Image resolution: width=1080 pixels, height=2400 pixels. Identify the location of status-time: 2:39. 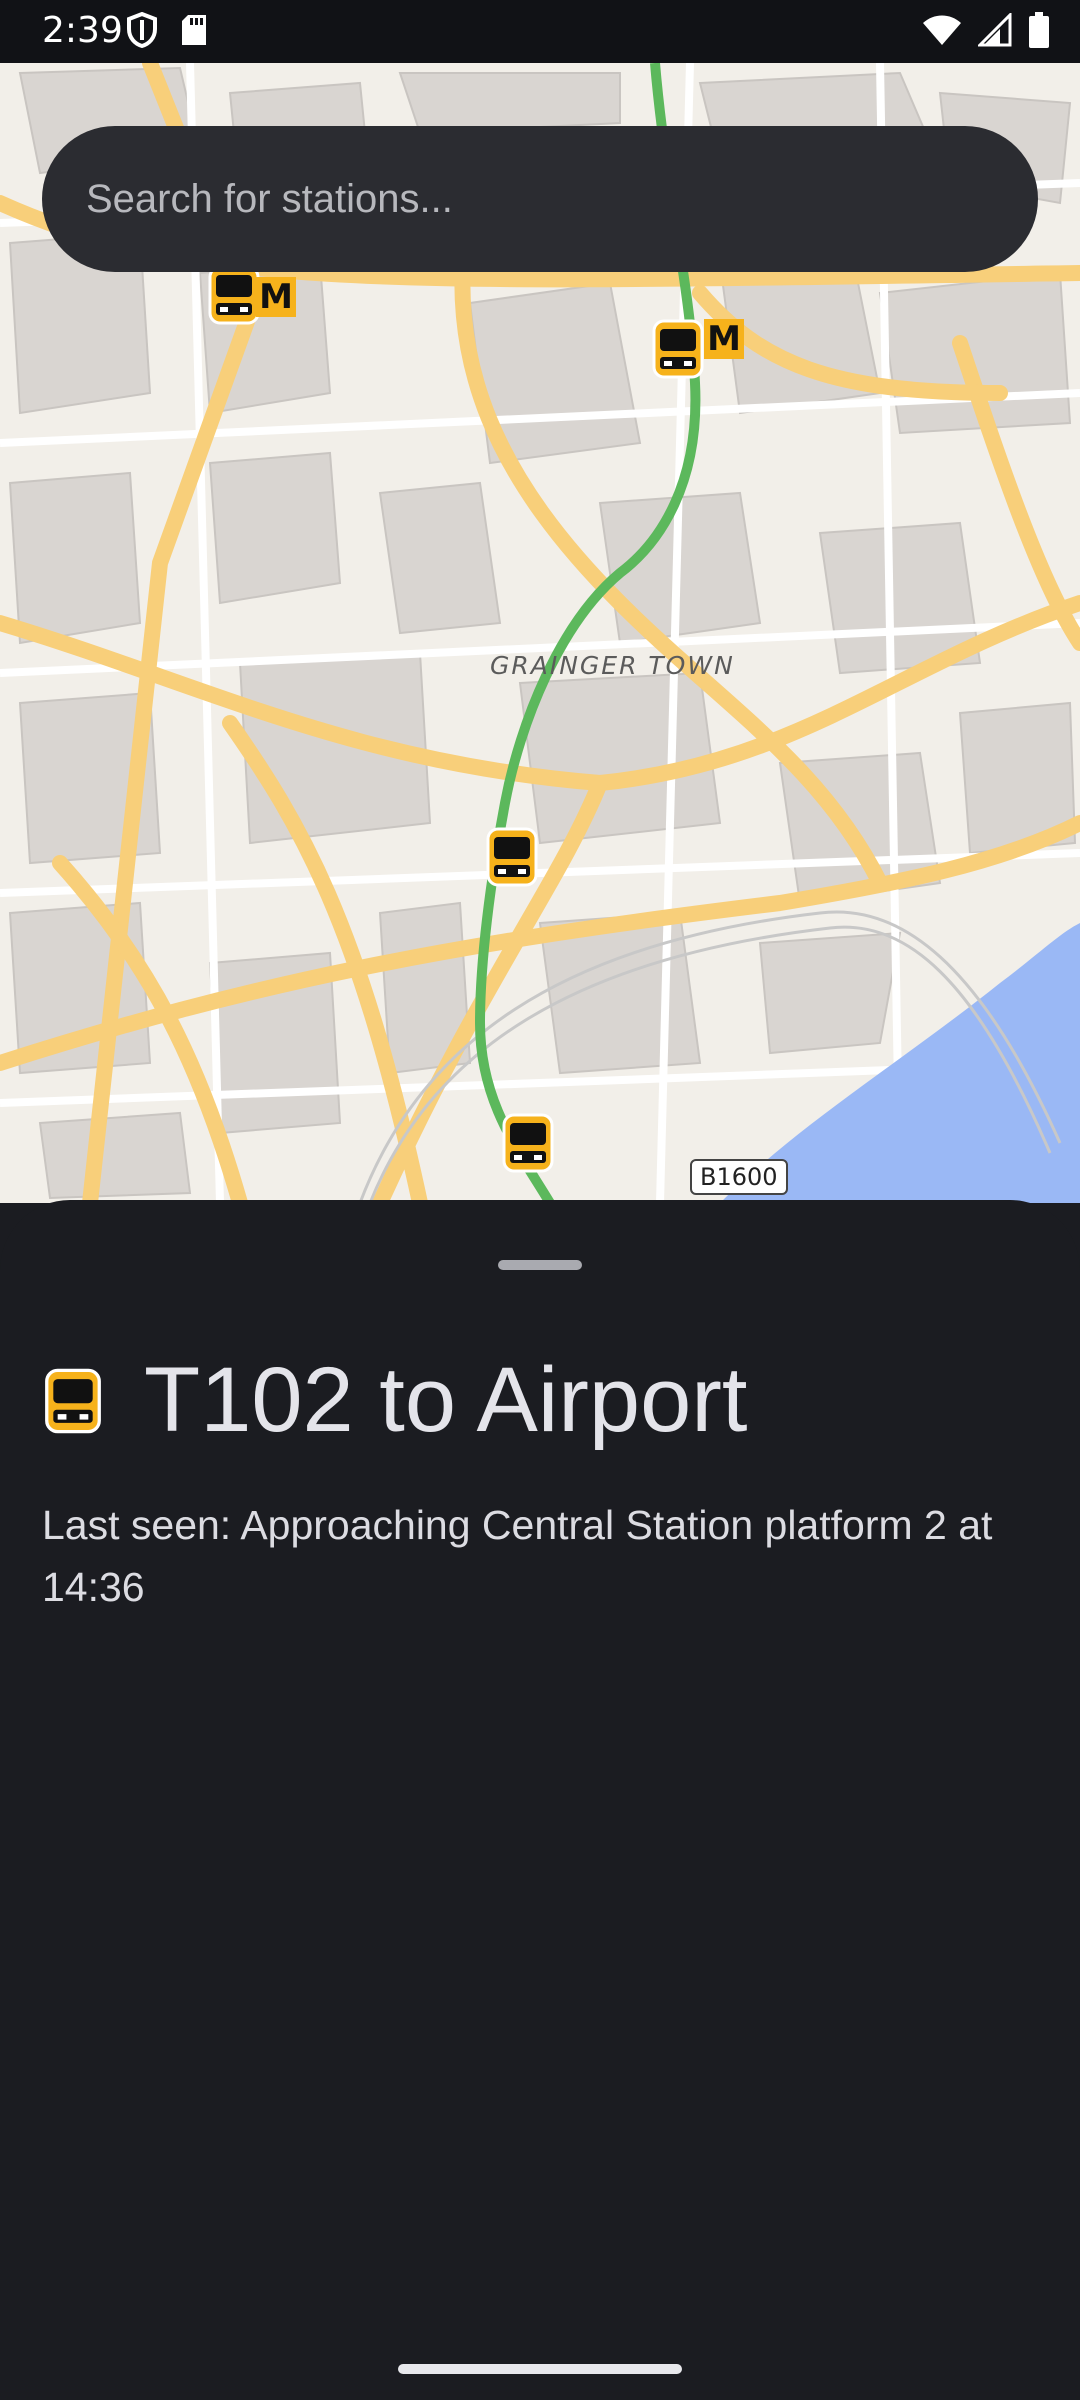
(82, 30).